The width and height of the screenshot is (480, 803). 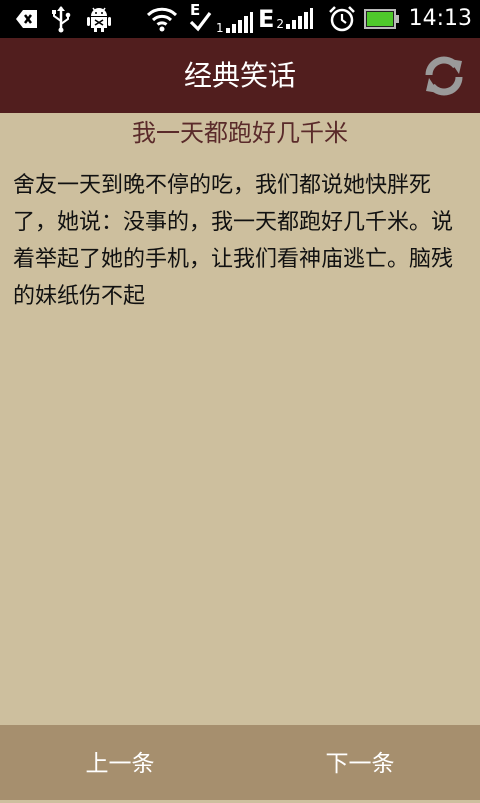 I want to click on next-button: 下一条, so click(x=360, y=762).